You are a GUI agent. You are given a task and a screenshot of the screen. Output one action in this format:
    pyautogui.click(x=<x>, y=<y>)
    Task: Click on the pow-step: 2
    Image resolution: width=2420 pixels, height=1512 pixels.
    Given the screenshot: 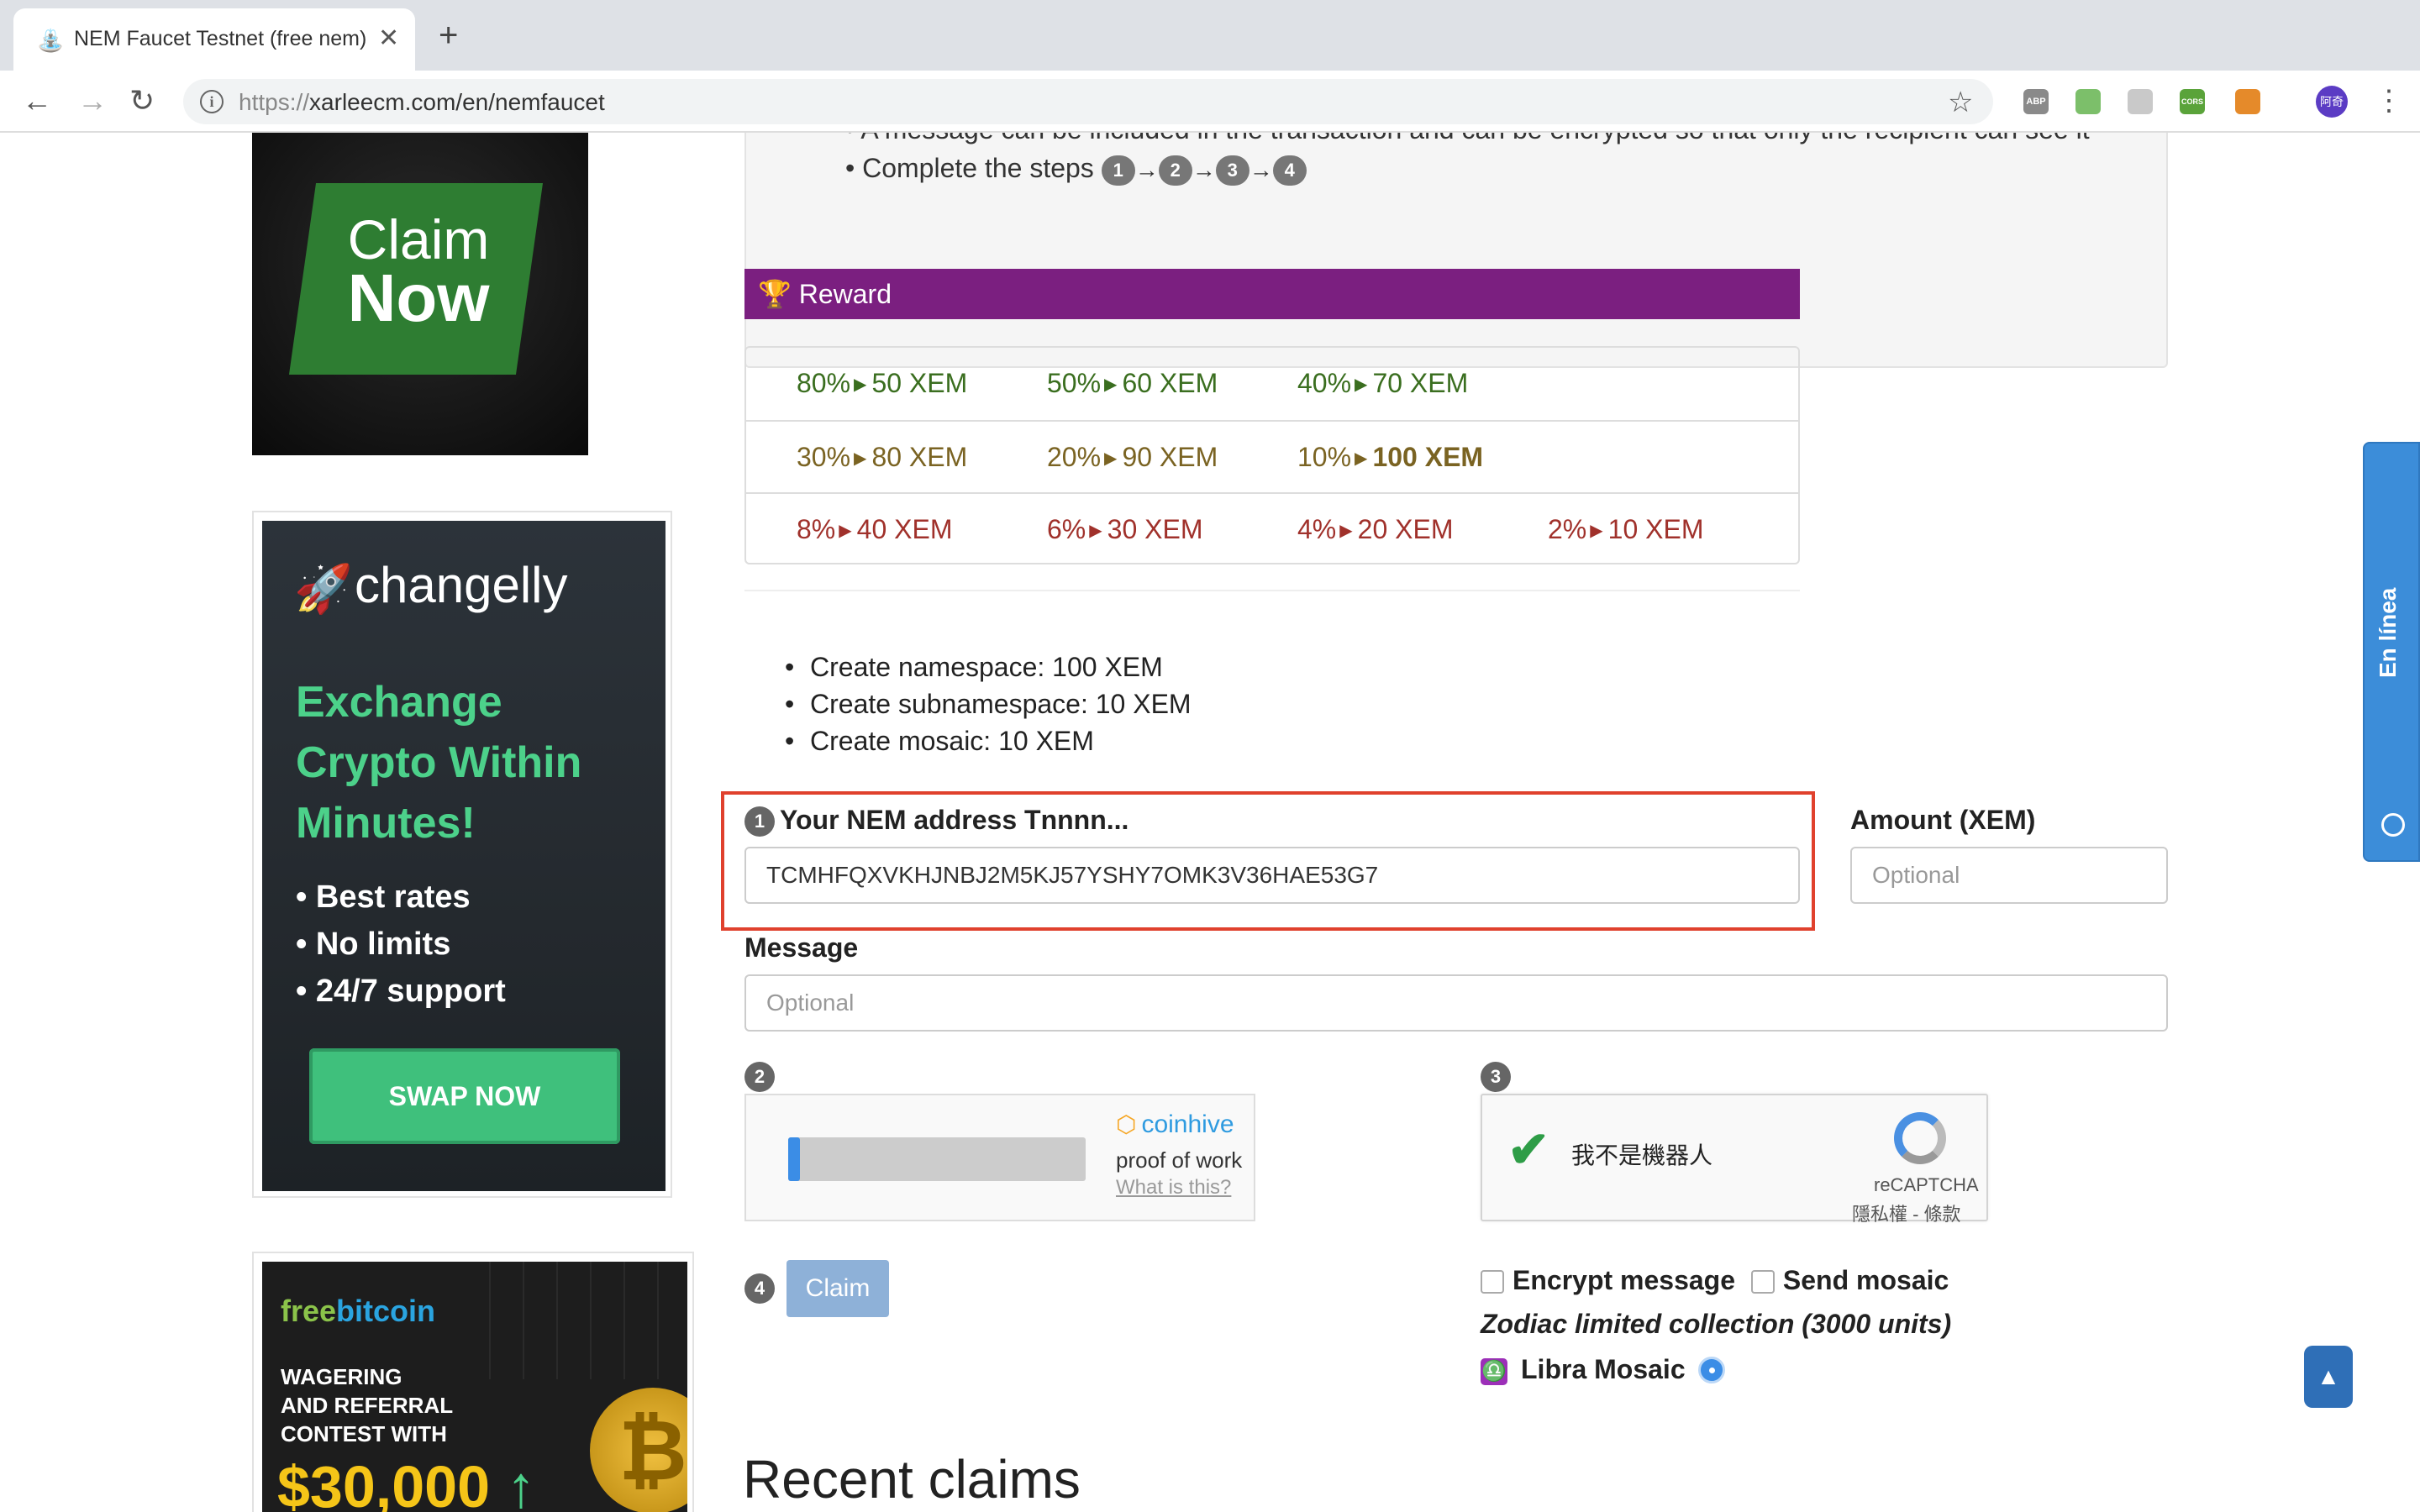 What is the action you would take?
    pyautogui.click(x=762, y=1076)
    